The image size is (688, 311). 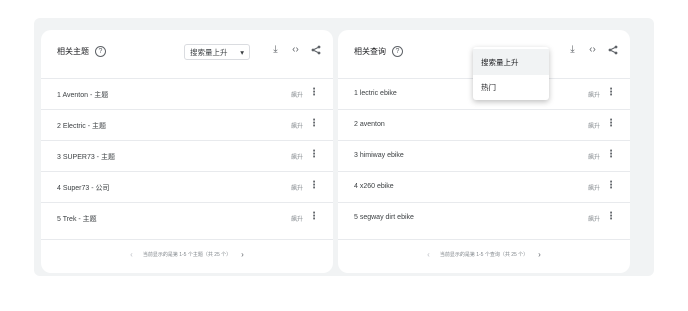 What do you see at coordinates (484, 124) in the screenshot?
I see `list-item: 2 aventon 飙升 ⋮` at bounding box center [484, 124].